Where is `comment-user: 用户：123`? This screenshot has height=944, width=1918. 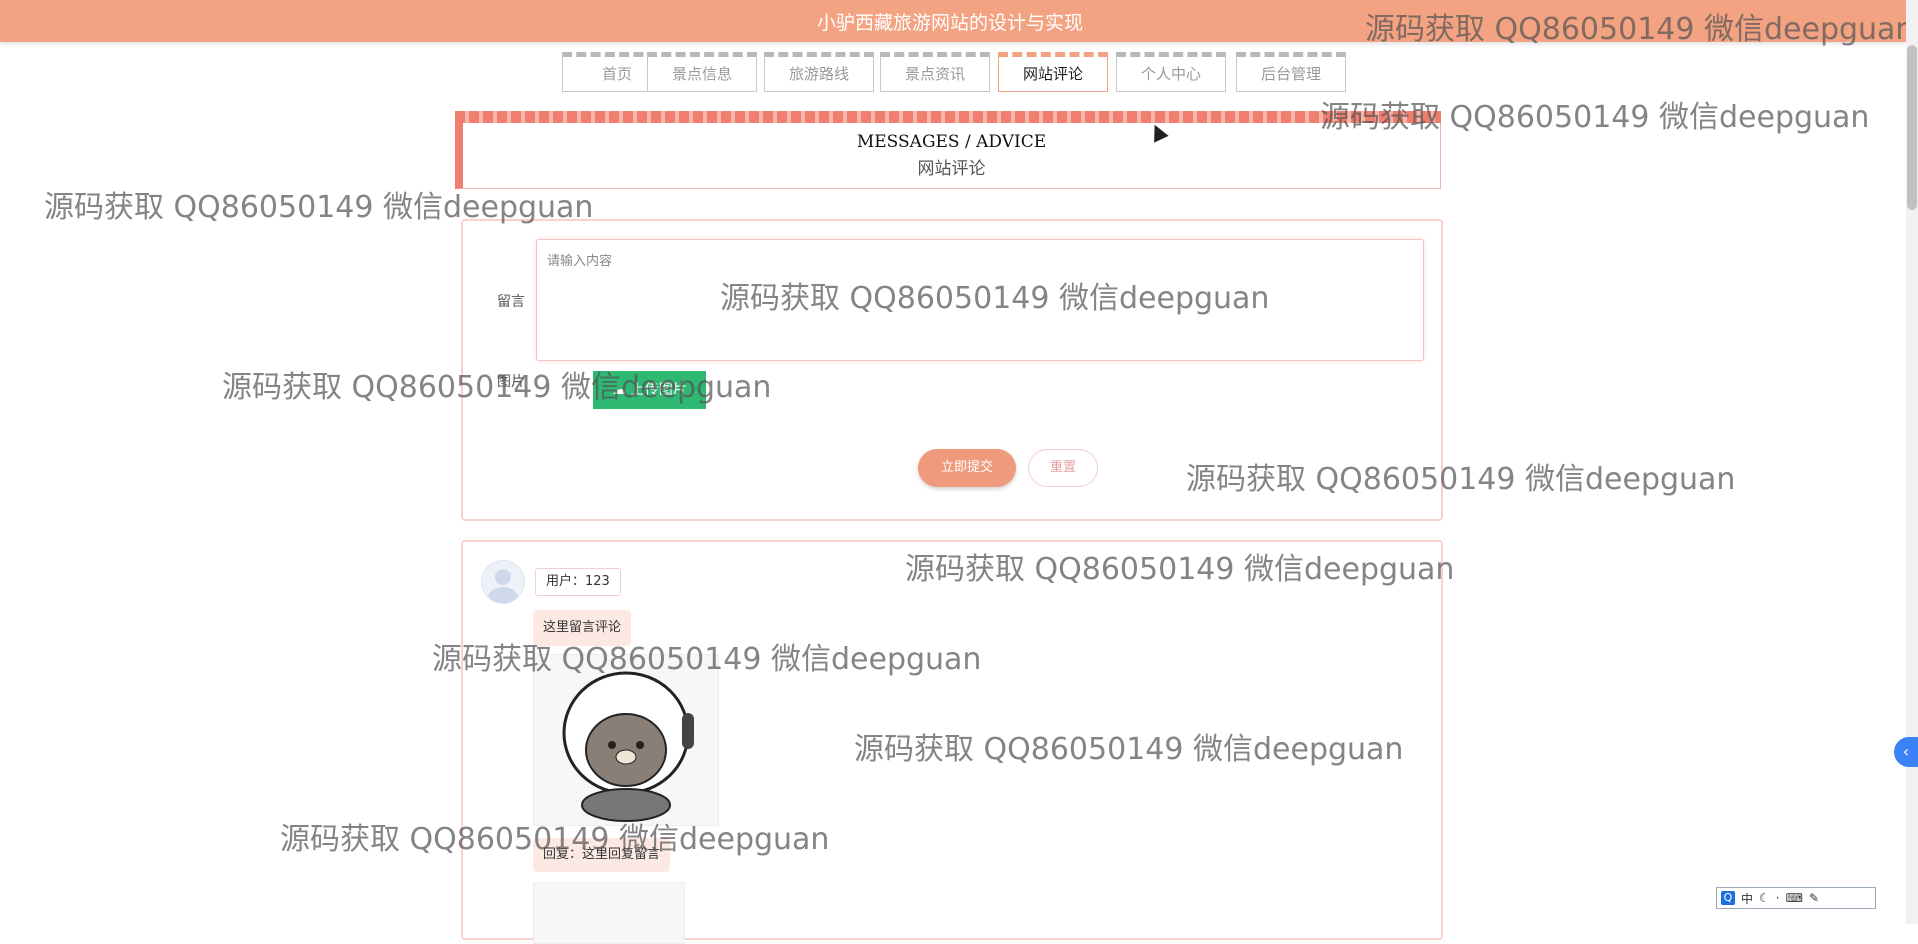
comment-user: 用户：123 is located at coordinates (578, 582).